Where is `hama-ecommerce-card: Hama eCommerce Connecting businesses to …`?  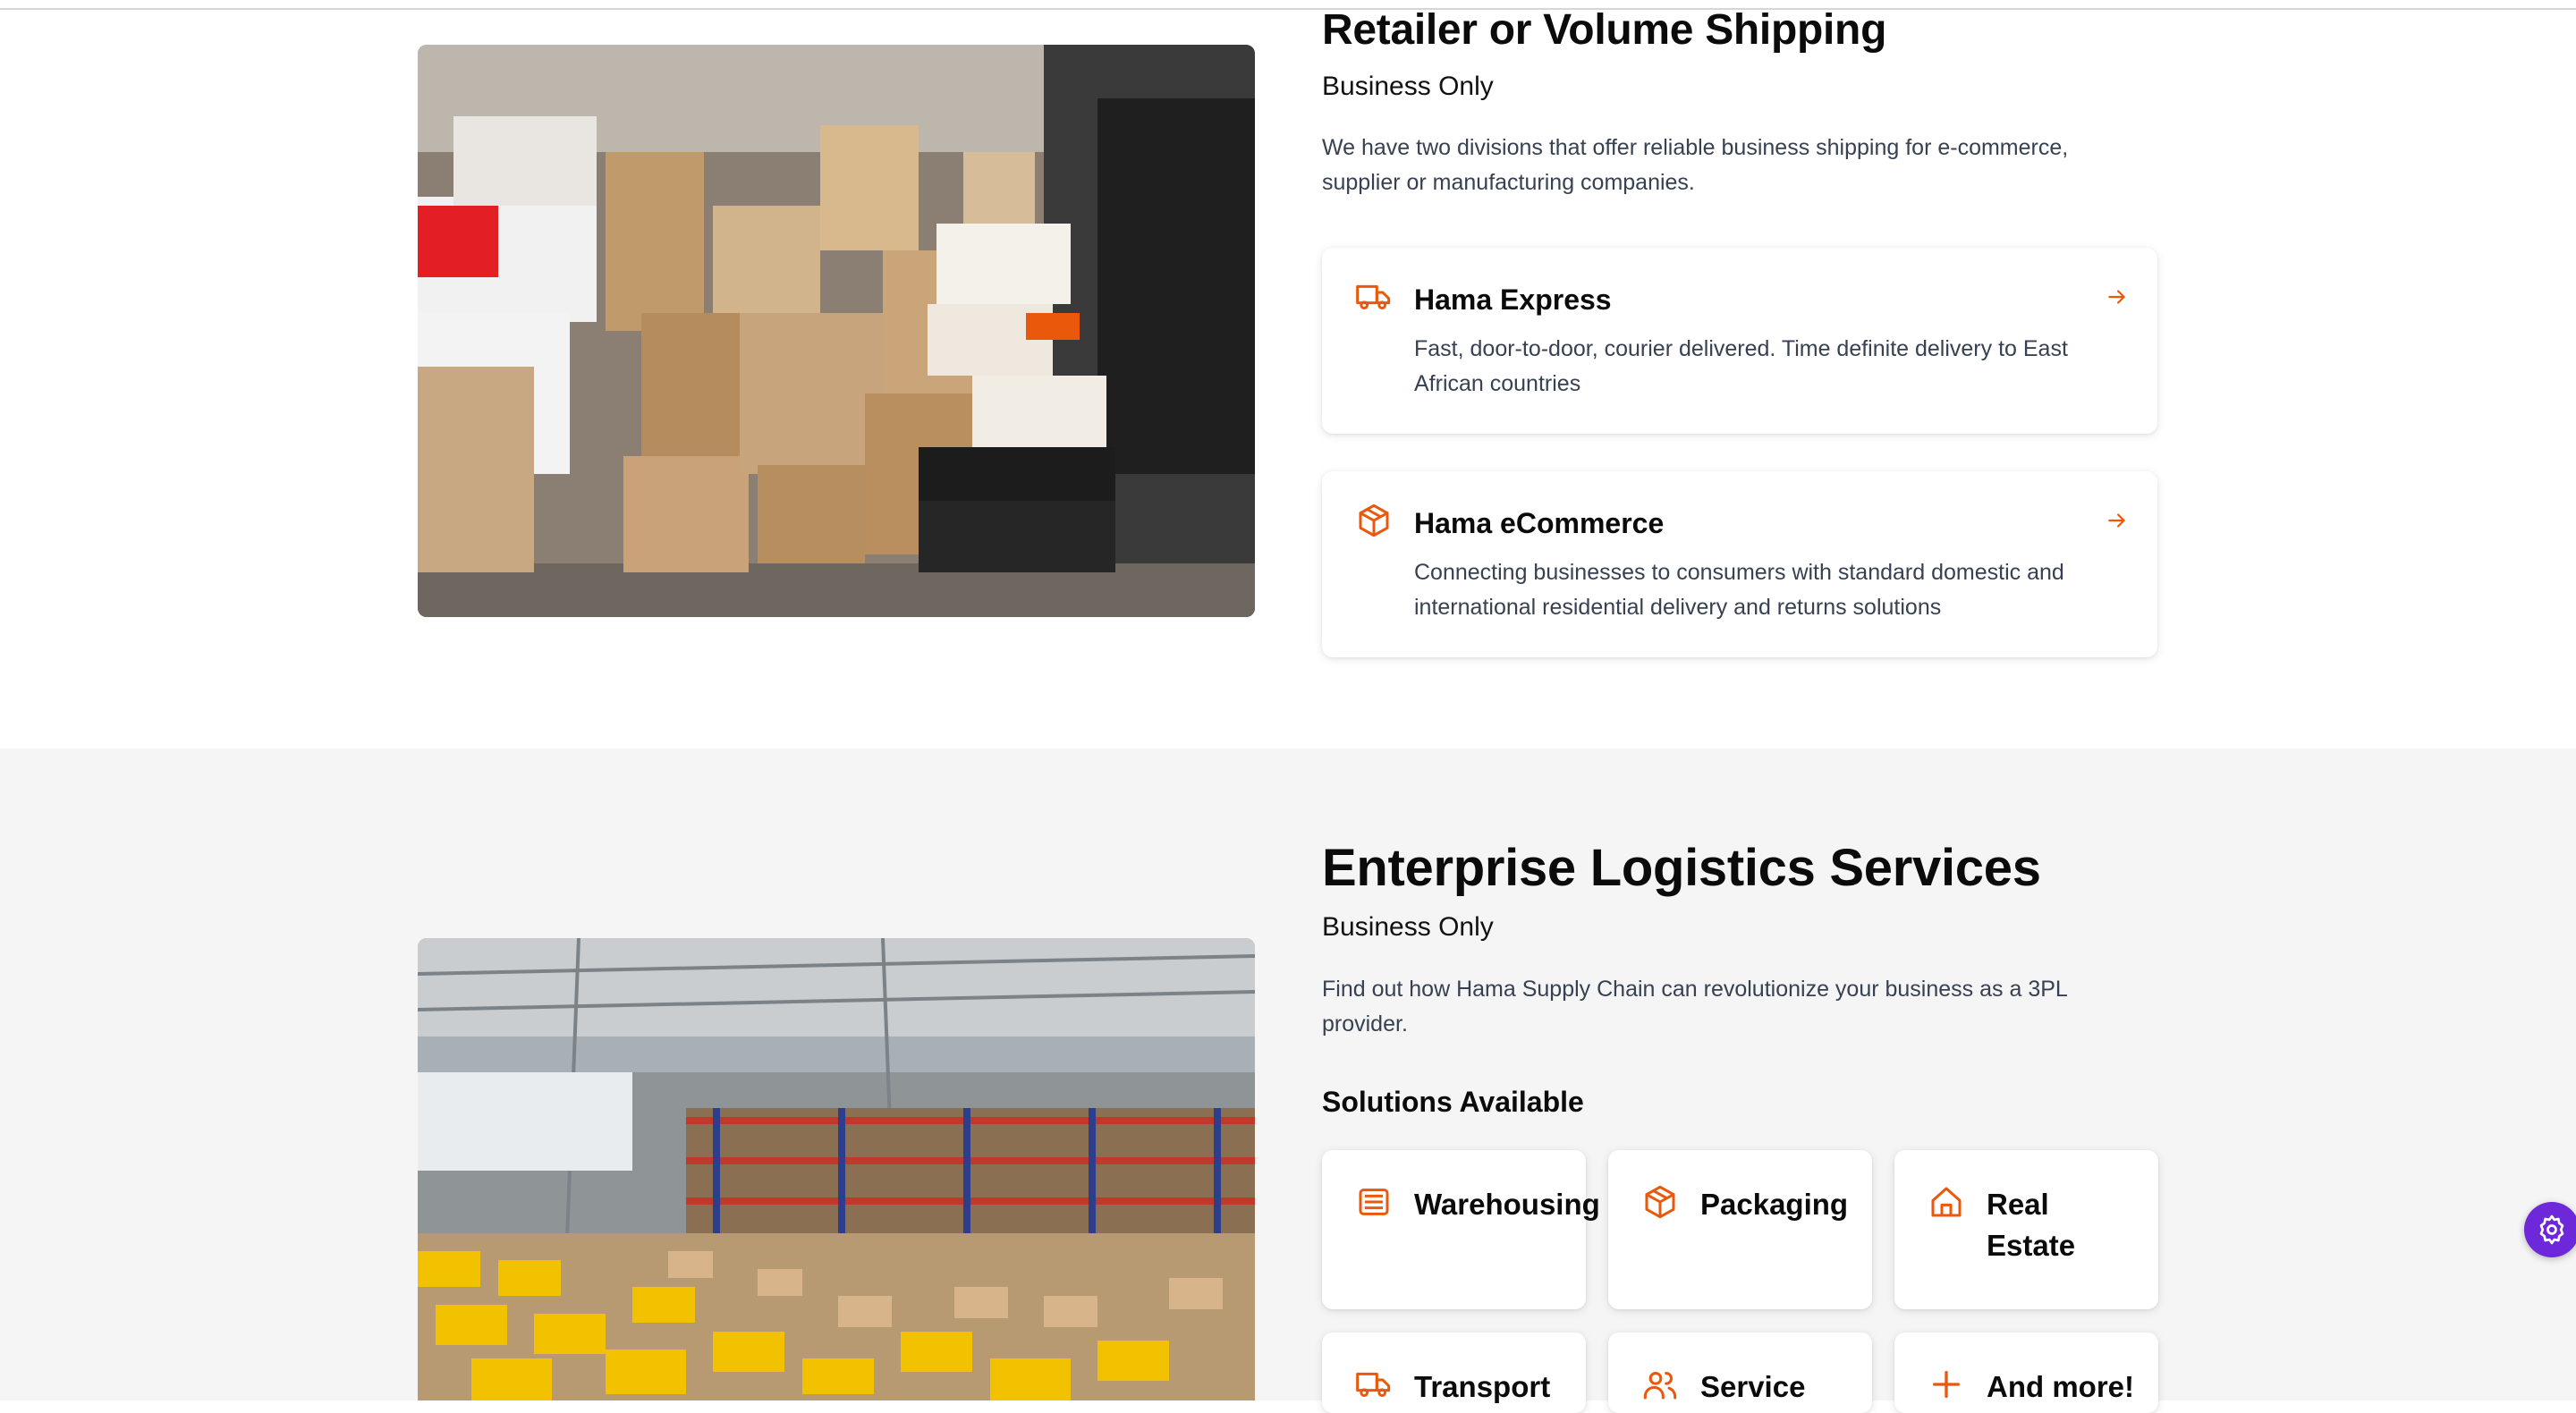 hama-ecommerce-card: Hama eCommerce Connecting businesses to … is located at coordinates (1739, 564).